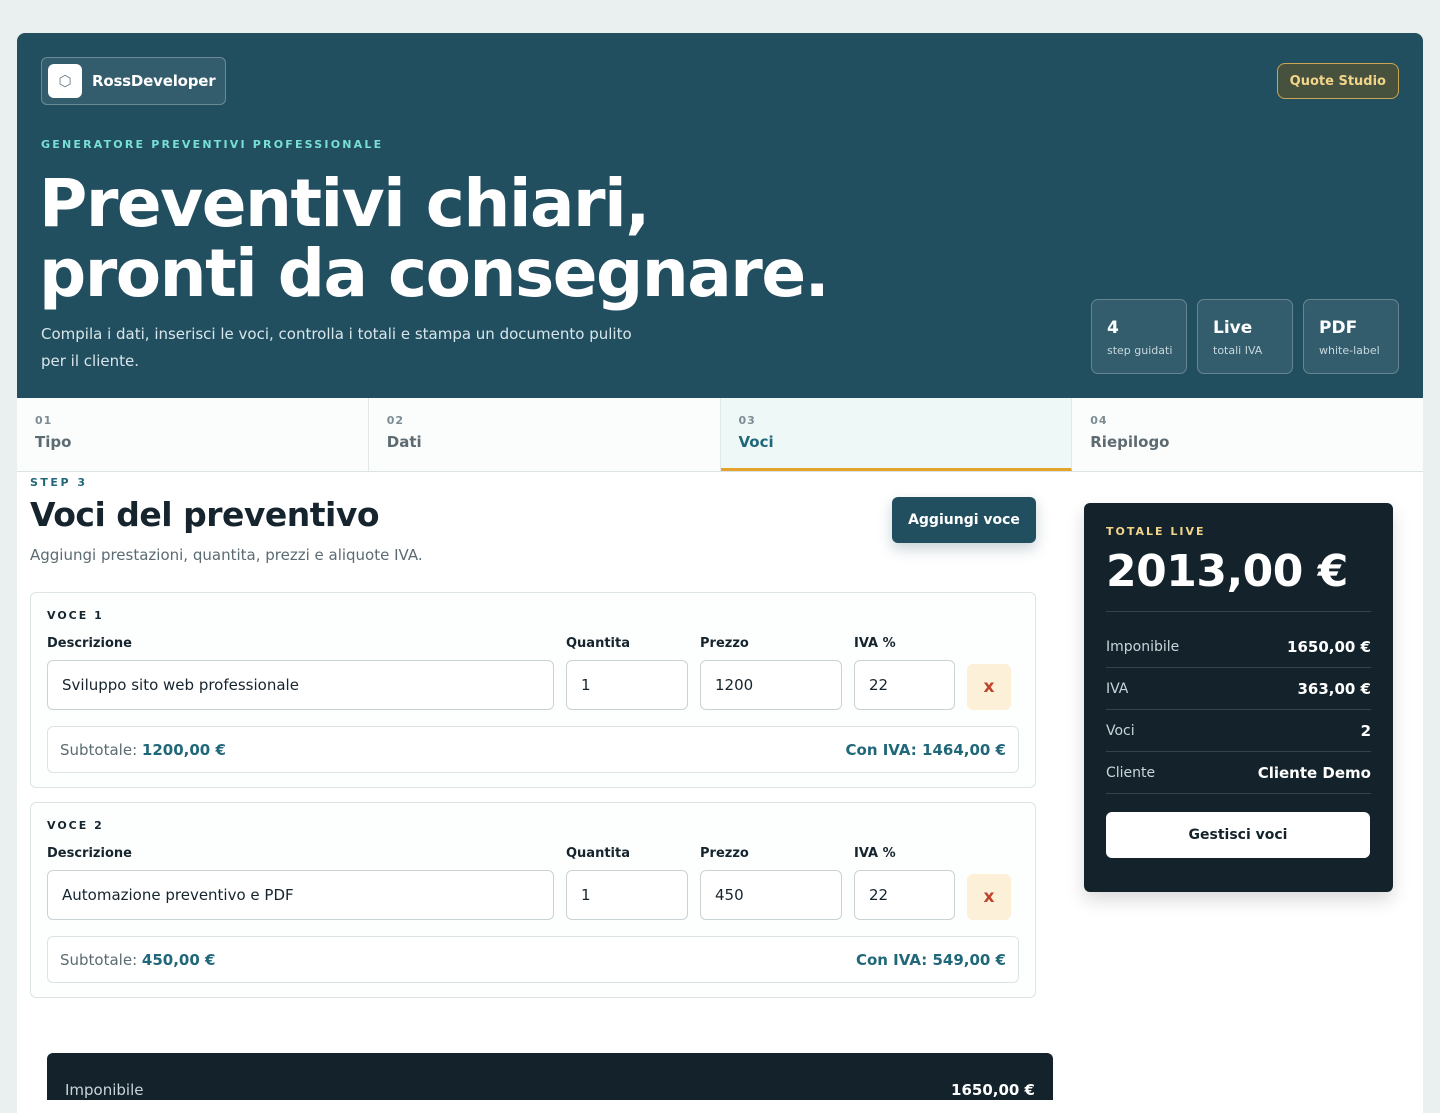  What do you see at coordinates (1238, 579) in the screenshot?
I see `totale-live-value: 2013,00 €` at bounding box center [1238, 579].